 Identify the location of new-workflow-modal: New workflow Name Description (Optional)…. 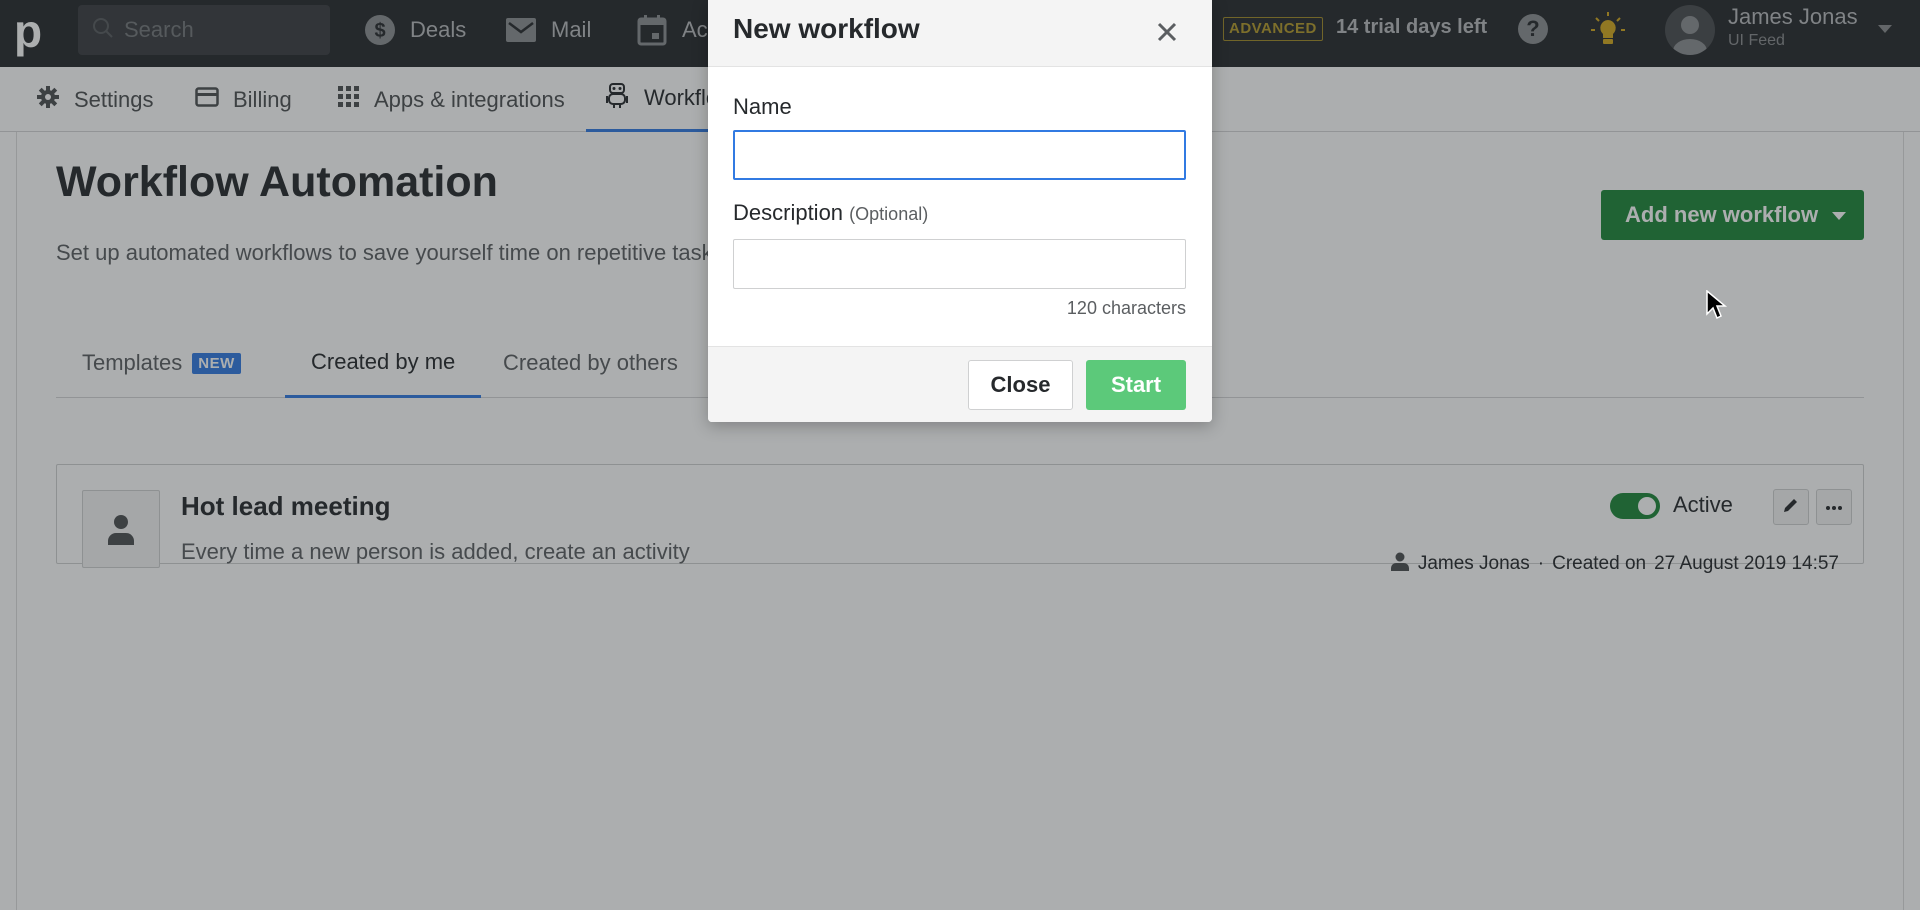
(960, 211).